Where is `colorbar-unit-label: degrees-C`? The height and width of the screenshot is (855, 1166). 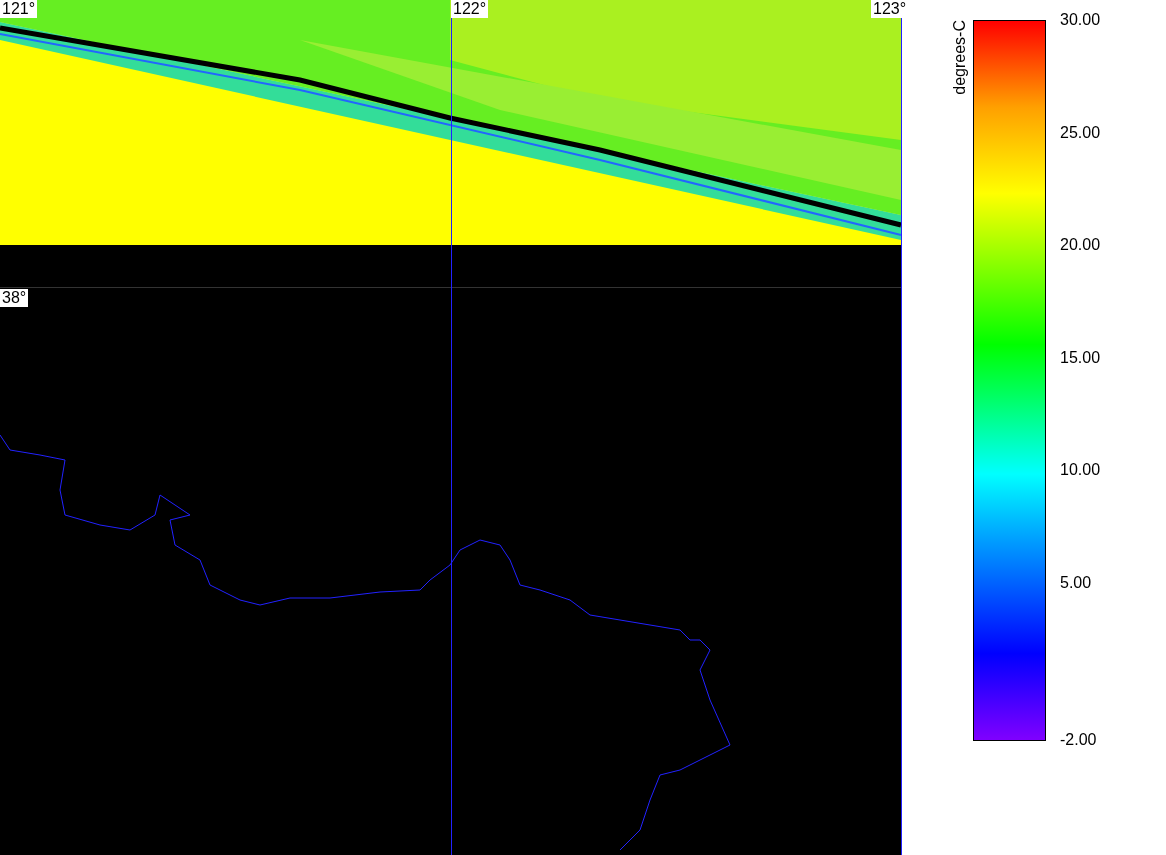
colorbar-unit-label: degrees-C is located at coordinates (959, 57).